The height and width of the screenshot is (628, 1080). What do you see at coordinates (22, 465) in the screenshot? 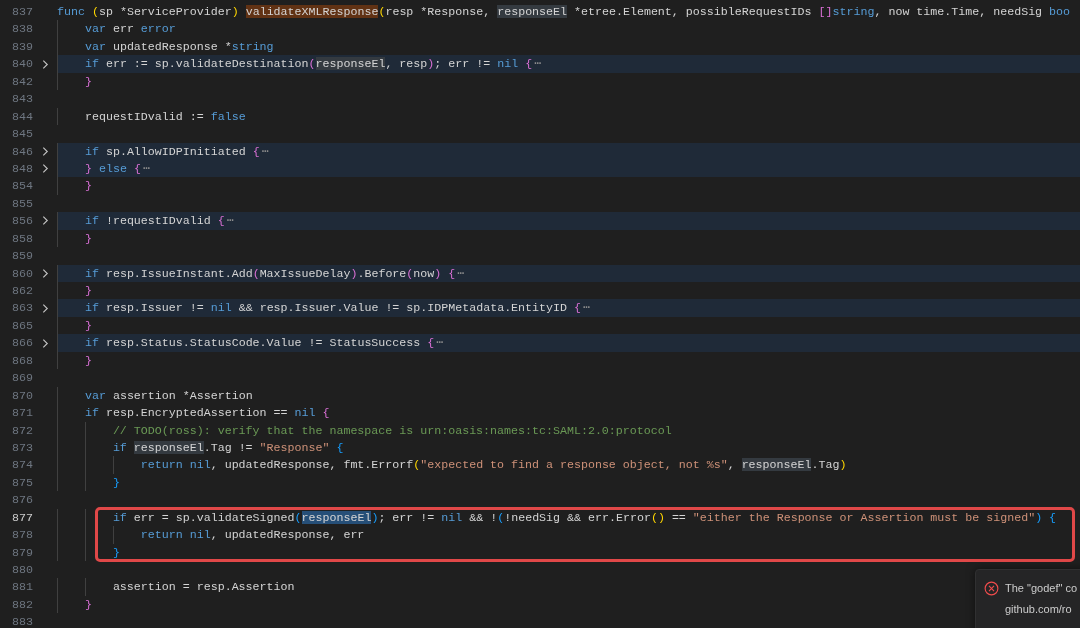
I see `line-number: 874` at bounding box center [22, 465].